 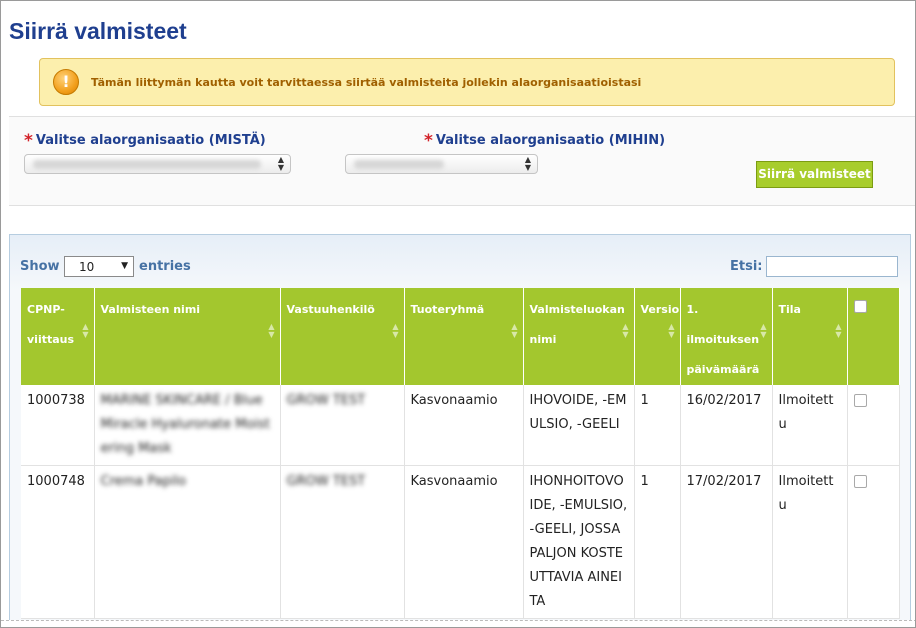 I want to click on entries-value: 10, so click(x=87, y=267).